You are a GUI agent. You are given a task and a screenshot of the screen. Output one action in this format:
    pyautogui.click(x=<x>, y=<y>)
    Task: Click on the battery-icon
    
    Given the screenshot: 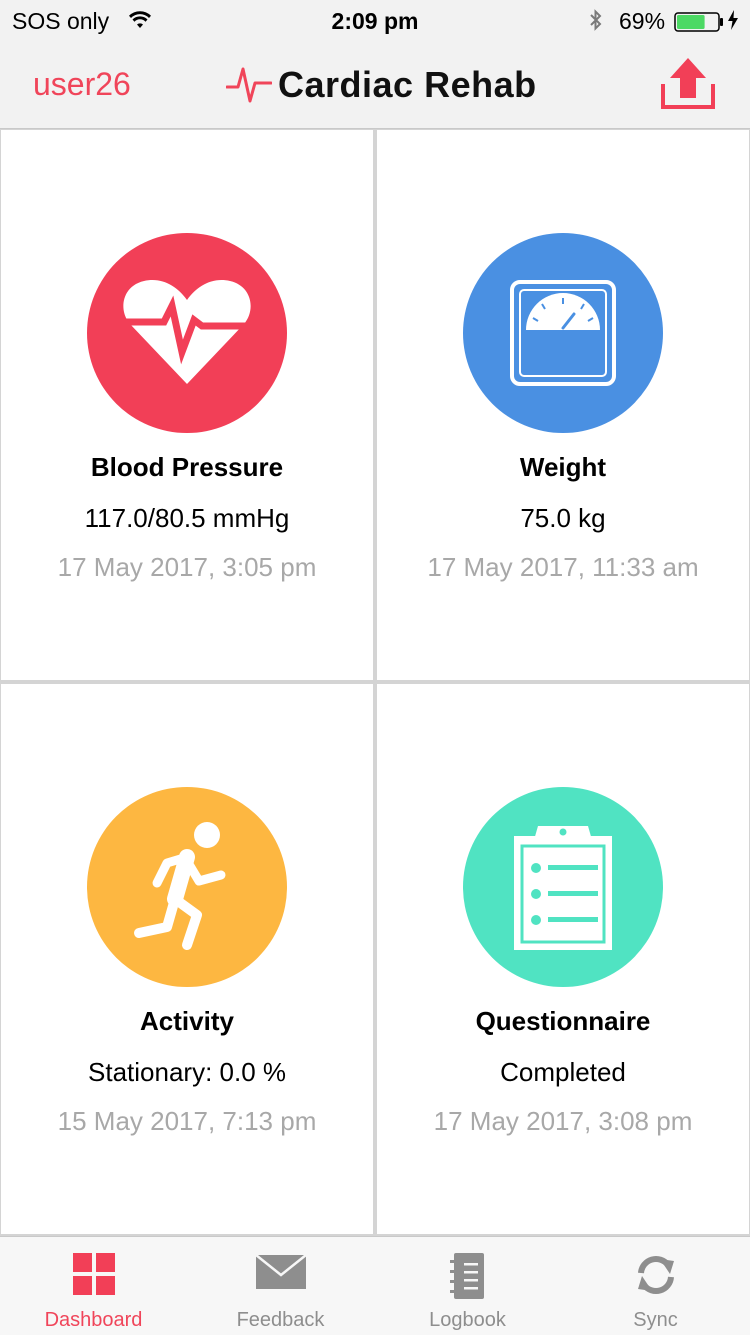 What is the action you would take?
    pyautogui.click(x=699, y=24)
    